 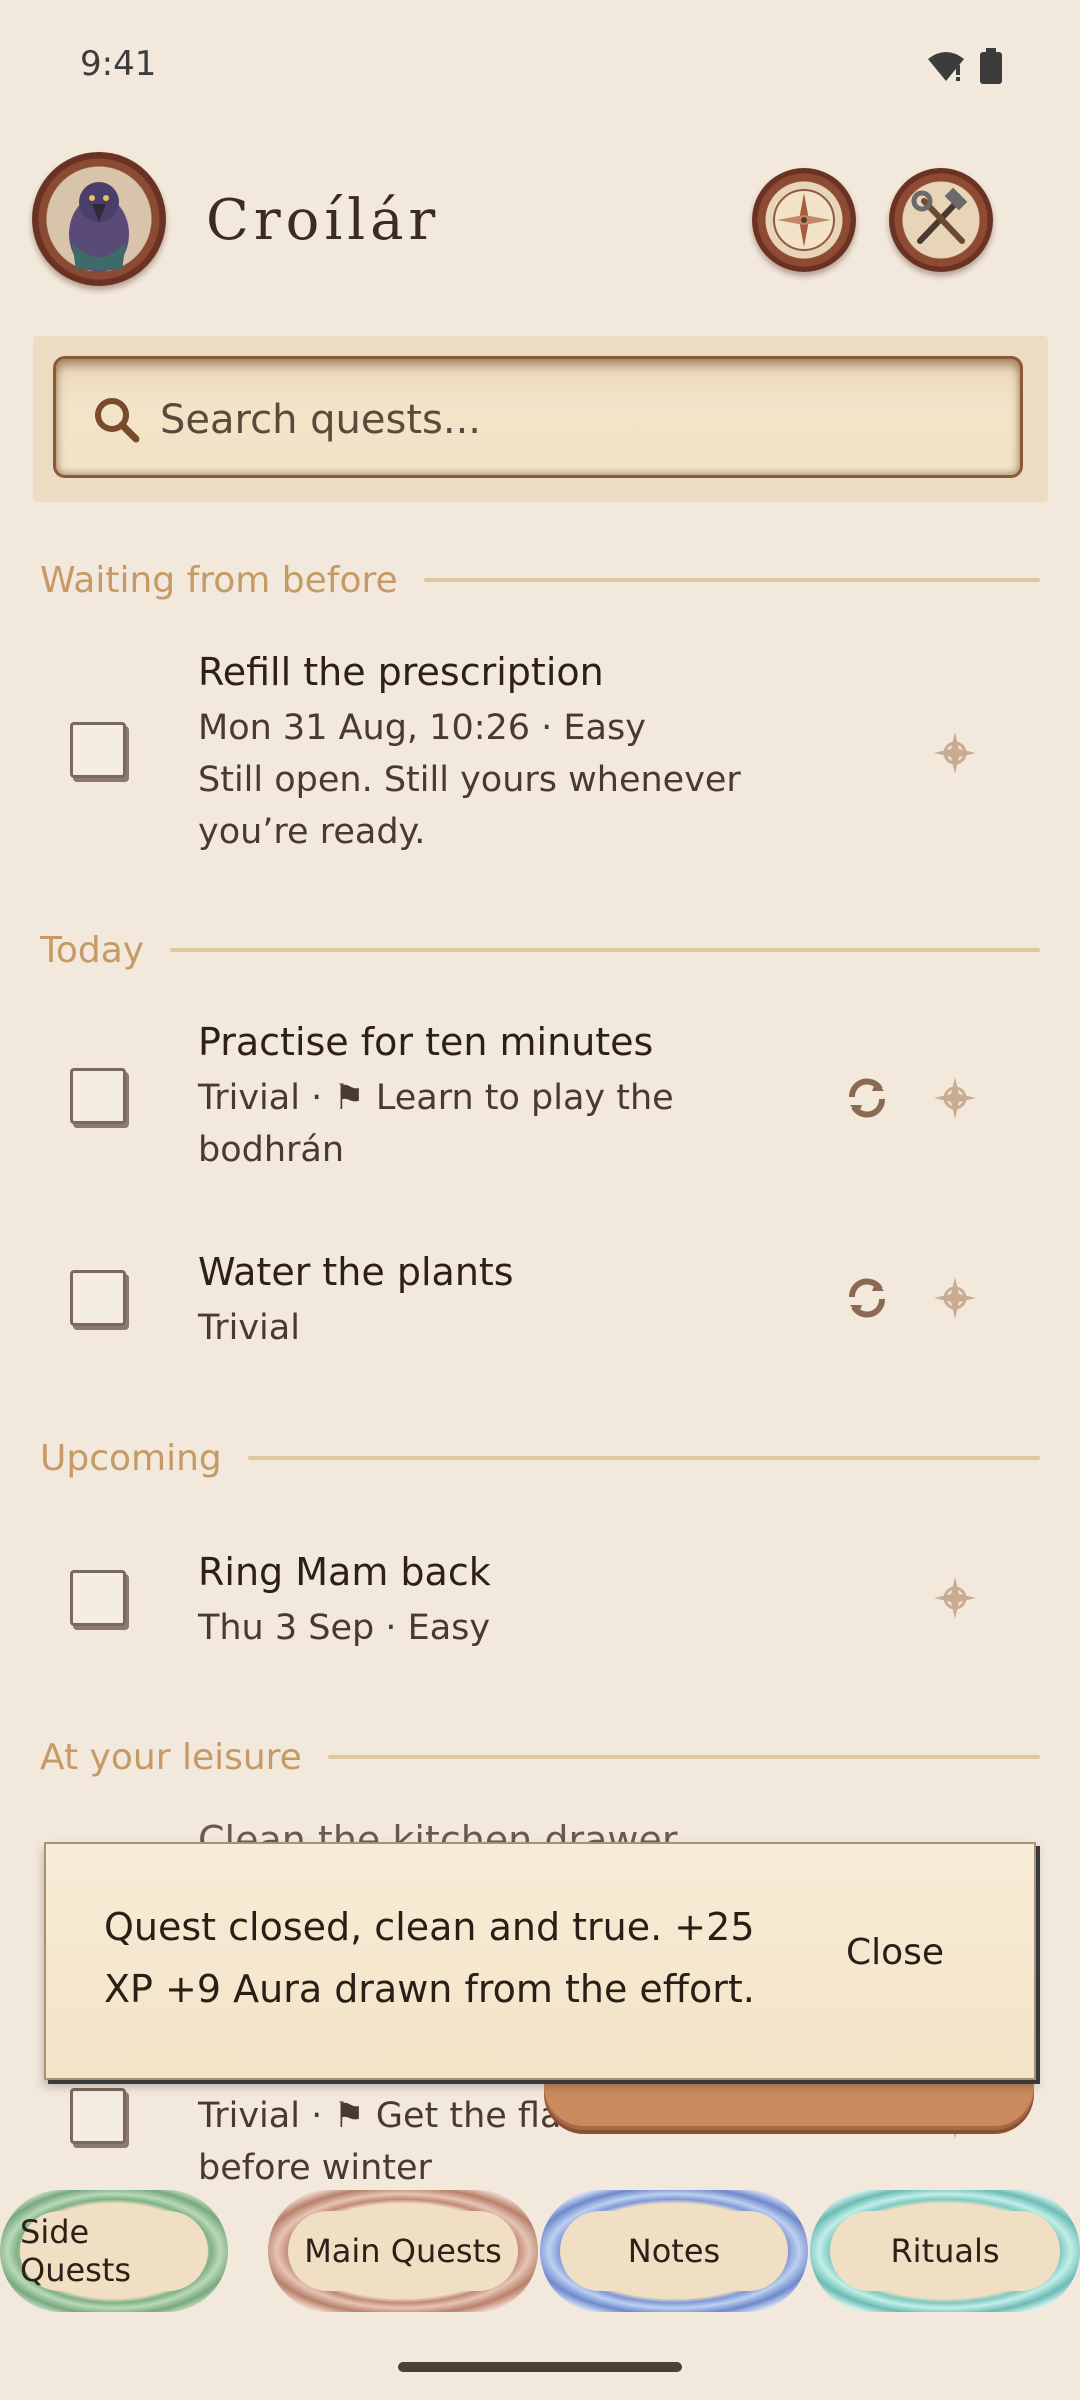 I want to click on battery-icon, so click(x=991, y=66).